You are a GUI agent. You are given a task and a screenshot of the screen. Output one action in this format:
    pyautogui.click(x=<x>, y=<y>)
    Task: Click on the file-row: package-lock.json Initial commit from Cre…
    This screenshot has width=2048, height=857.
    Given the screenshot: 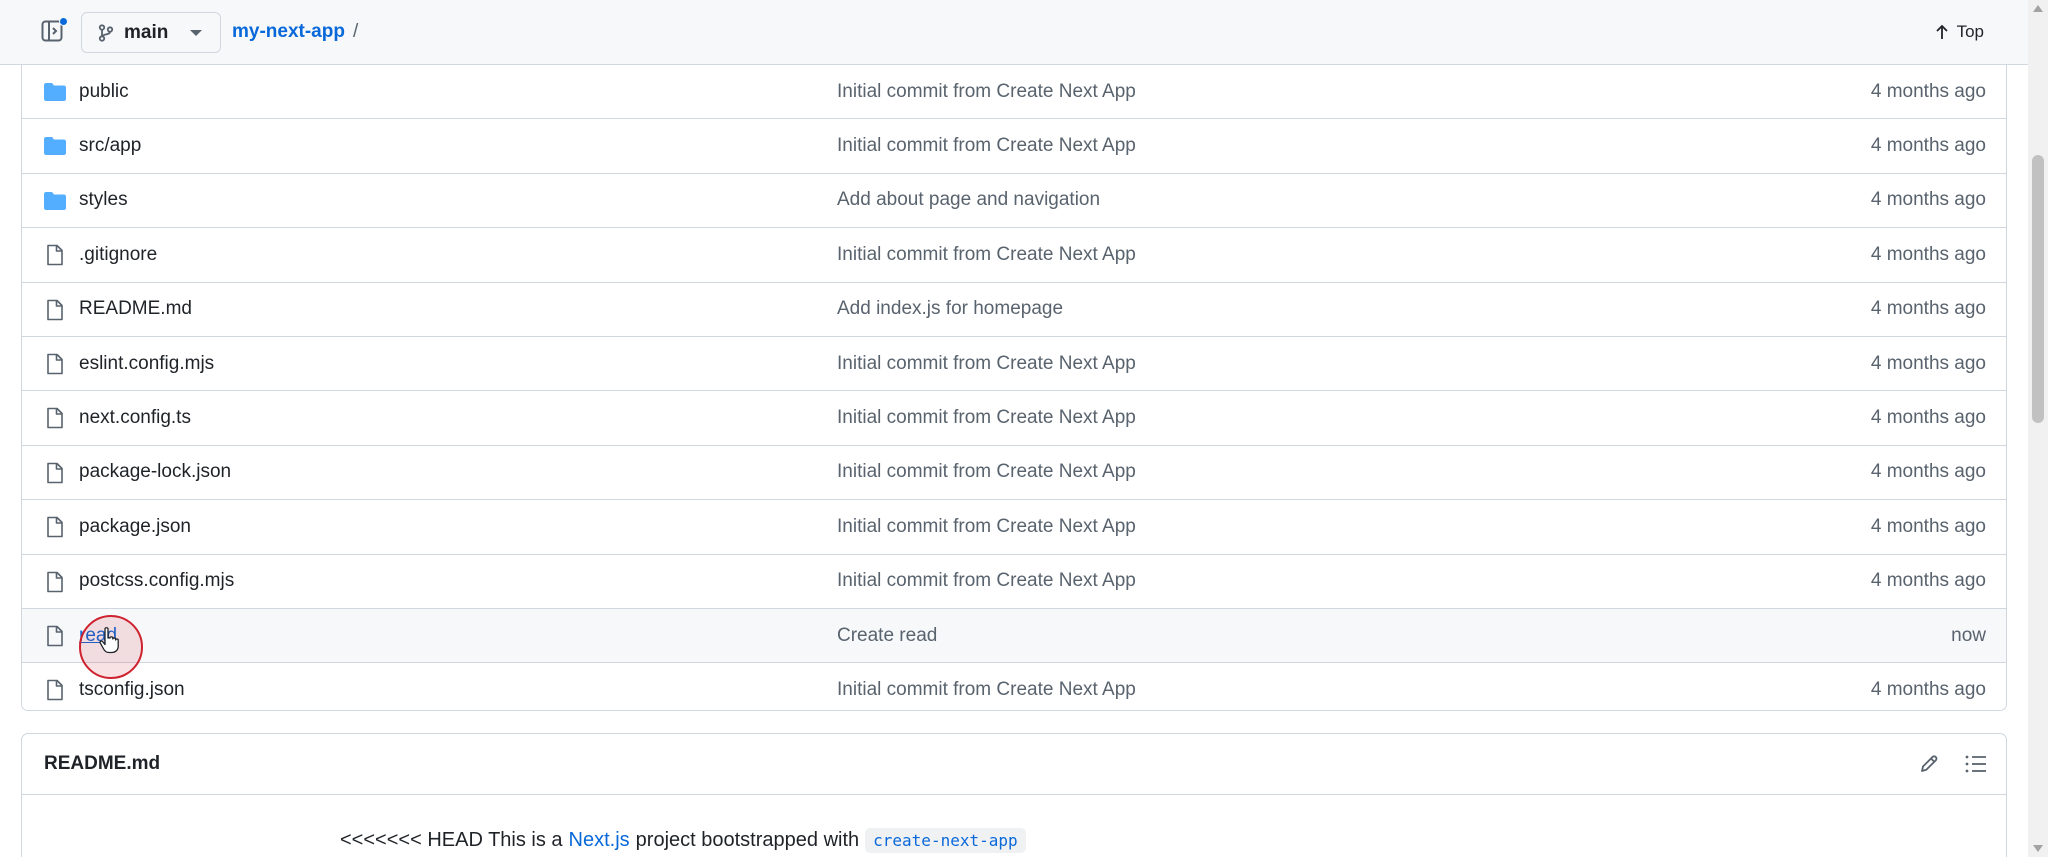 What is the action you would take?
    pyautogui.click(x=1014, y=473)
    